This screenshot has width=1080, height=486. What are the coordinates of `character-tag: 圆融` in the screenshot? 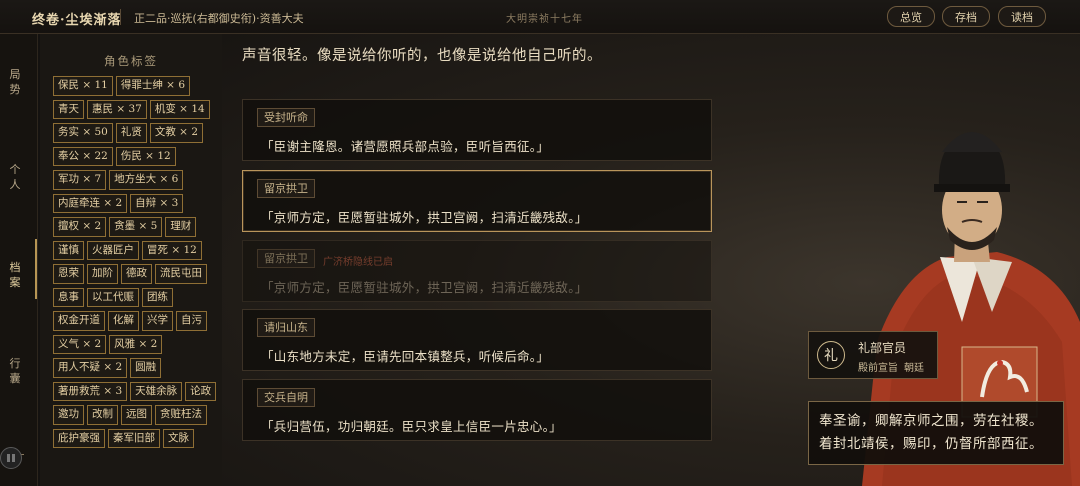 It's located at (146, 368).